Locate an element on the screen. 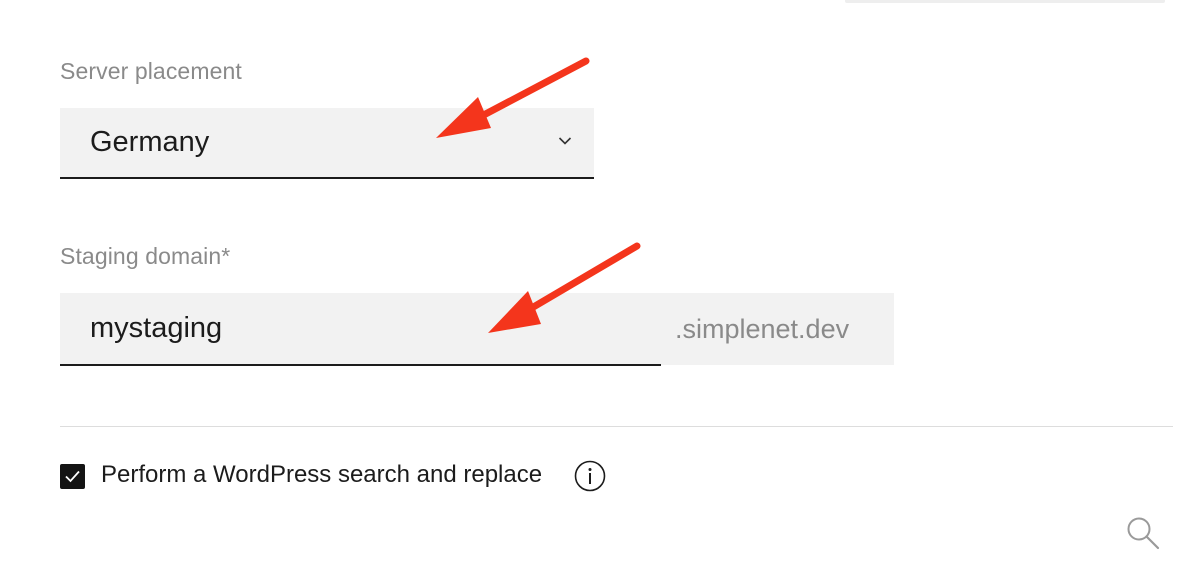 This screenshot has height=562, width=1200. divider is located at coordinates (616, 426).